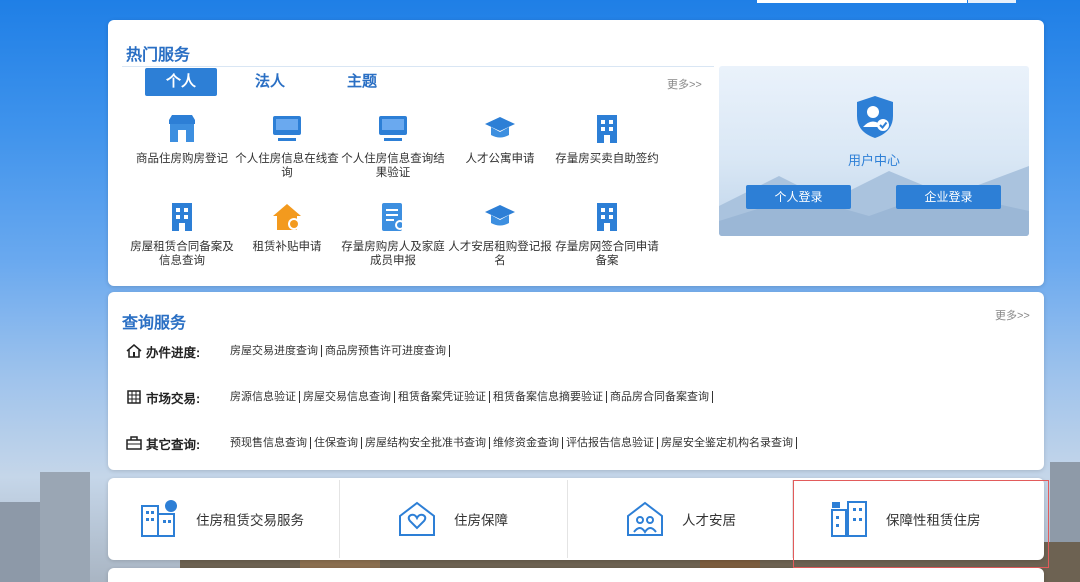 Image resolution: width=1080 pixels, height=582 pixels. I want to click on service-label: 个人住房信息查询结果验证, so click(393, 166).